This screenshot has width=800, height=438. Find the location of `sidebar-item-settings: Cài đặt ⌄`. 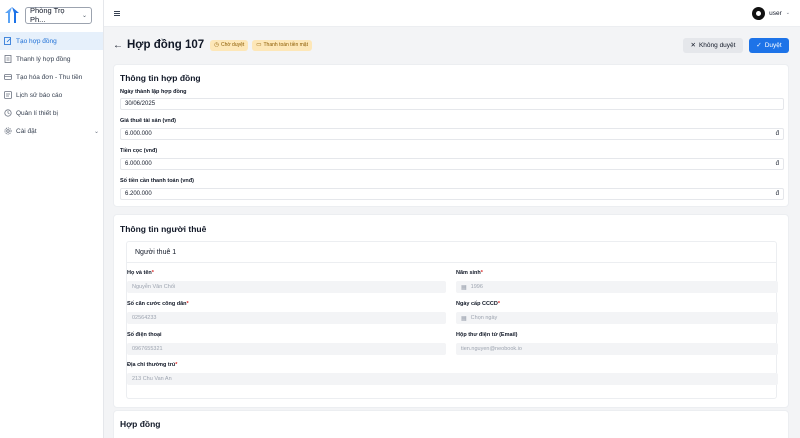

sidebar-item-settings: Cài đặt ⌄ is located at coordinates (51, 131).